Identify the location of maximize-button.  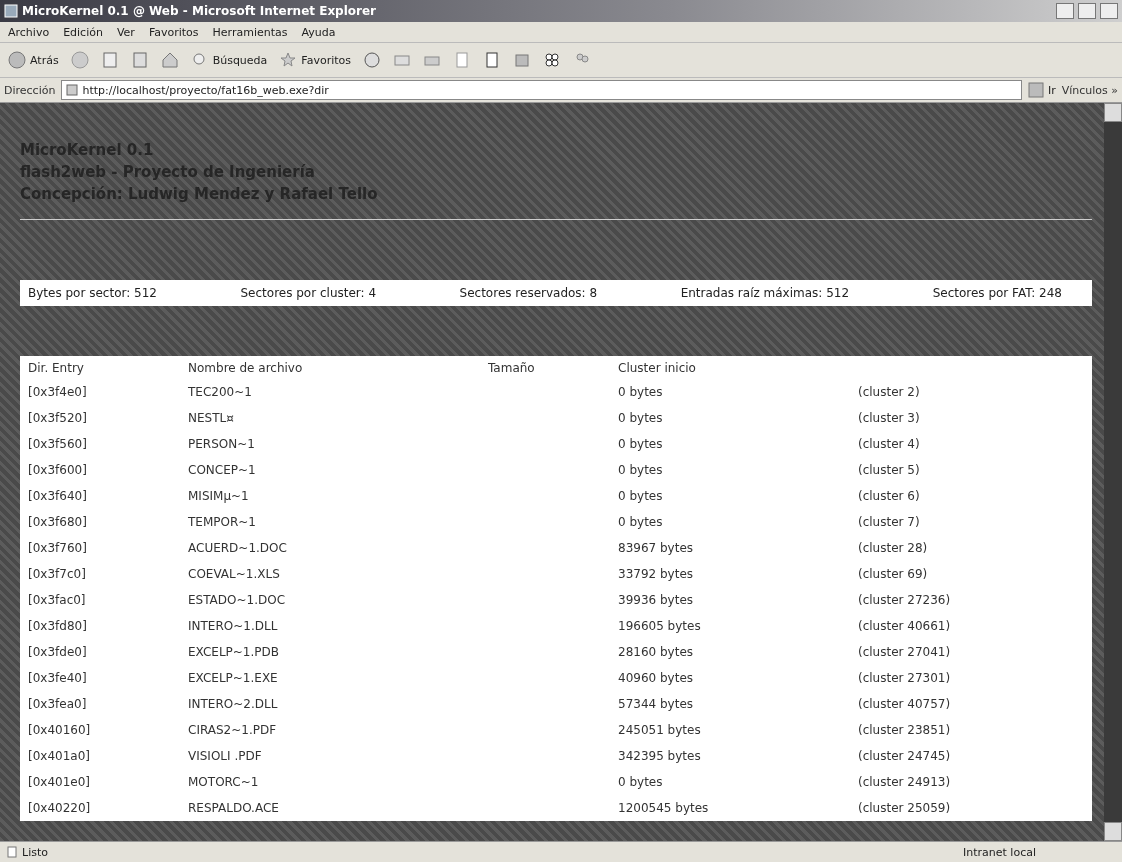
(1087, 11).